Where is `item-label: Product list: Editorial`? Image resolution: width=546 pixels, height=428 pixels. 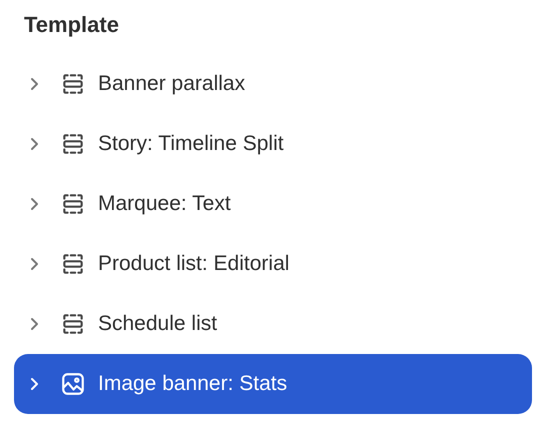 item-label: Product list: Editorial is located at coordinates (194, 264).